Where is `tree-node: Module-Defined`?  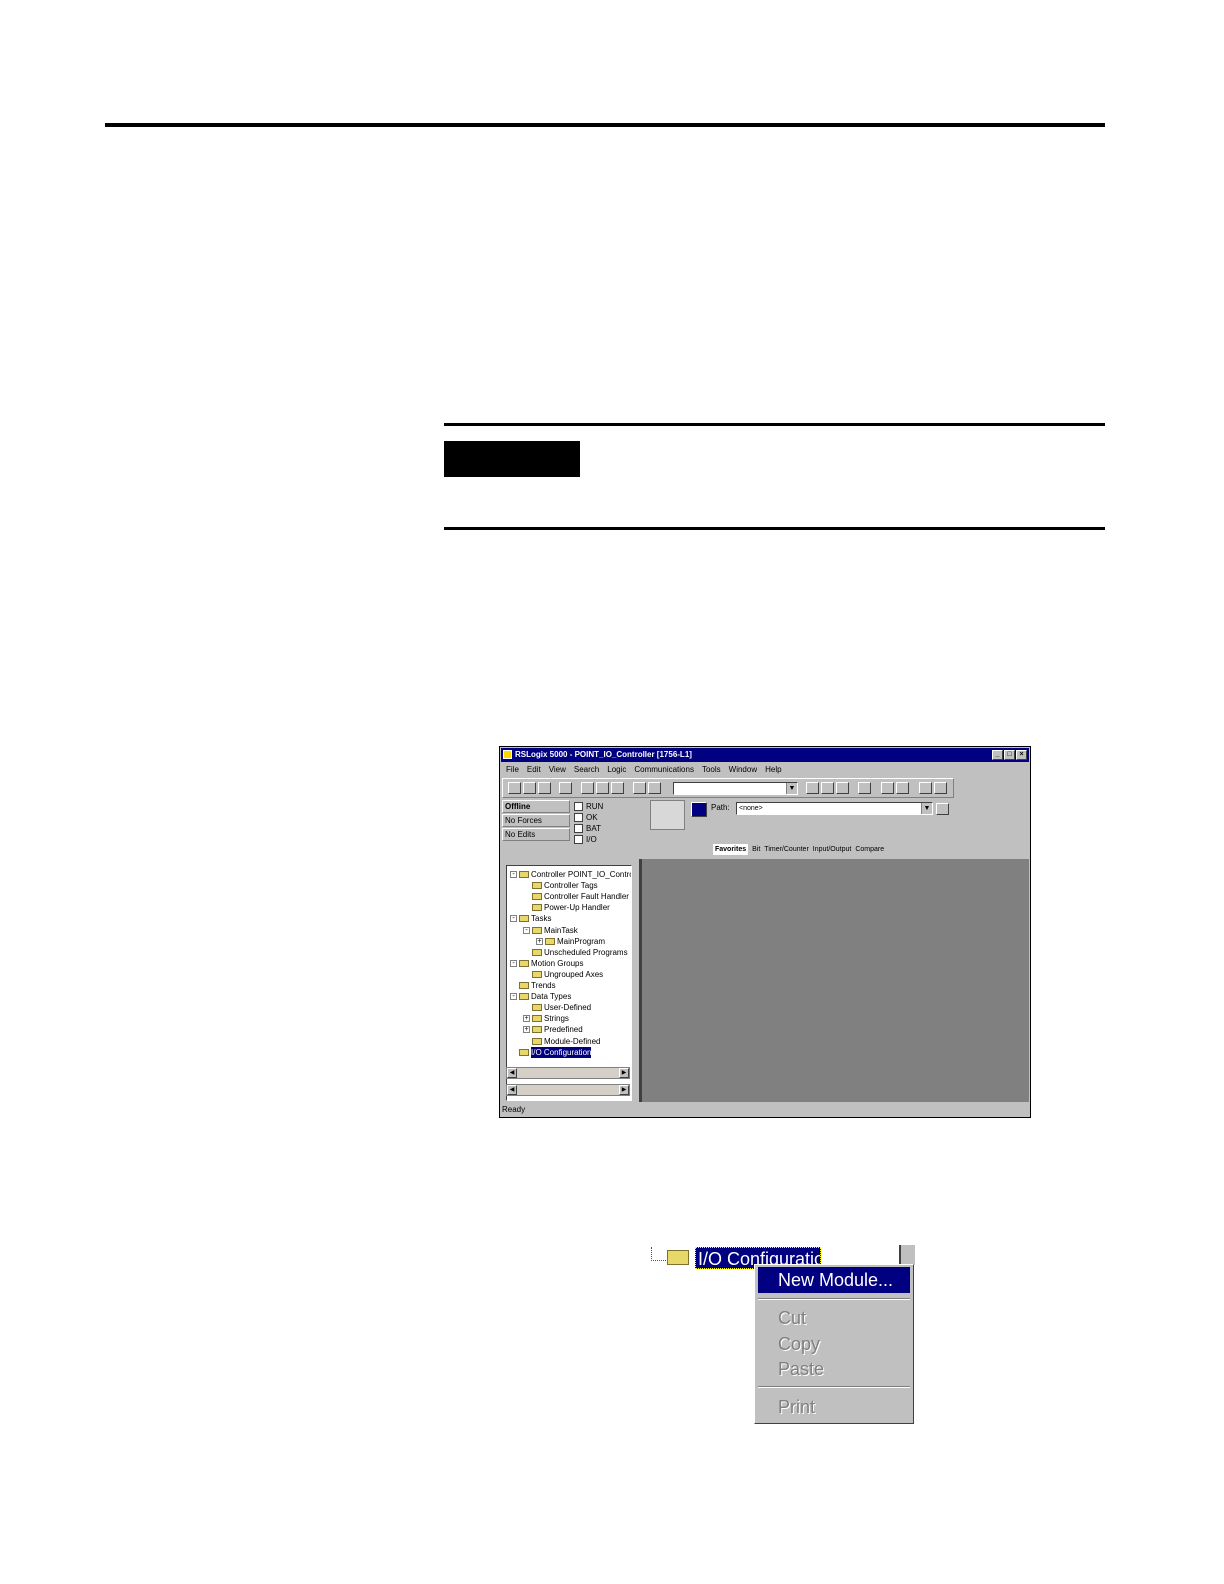
tree-node: Module-Defined is located at coordinates (561, 1041).